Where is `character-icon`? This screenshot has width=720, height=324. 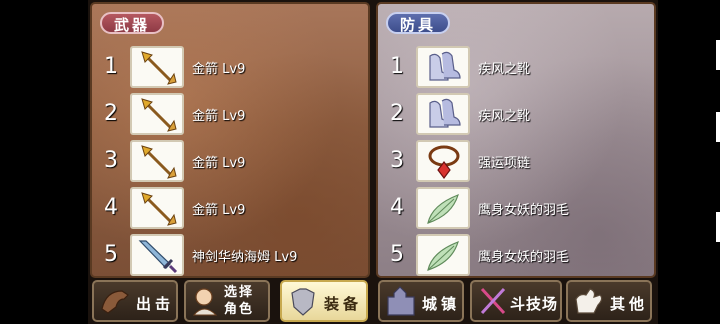 character-icon is located at coordinates (205, 302).